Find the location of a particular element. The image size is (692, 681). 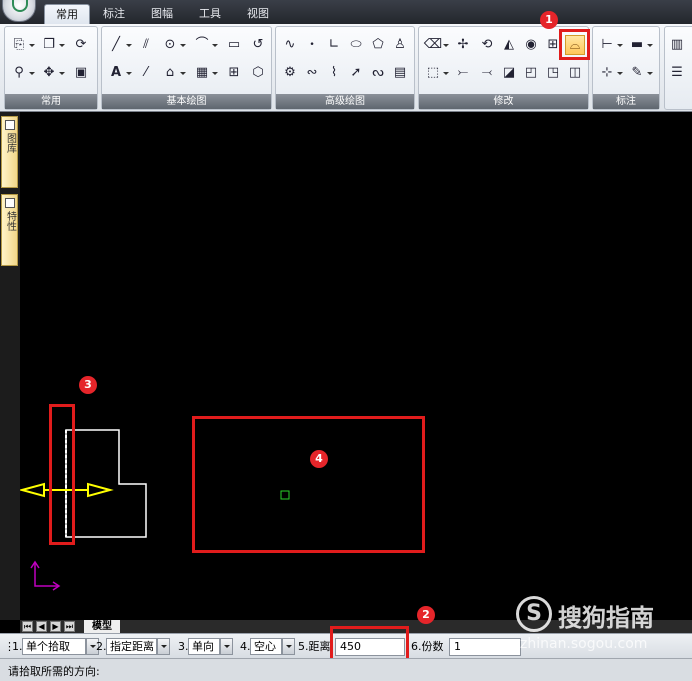

hatch-icon: ▦ is located at coordinates (205, 73).